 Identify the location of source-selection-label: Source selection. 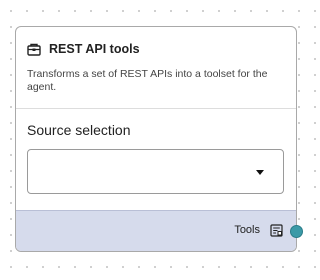
(79, 130).